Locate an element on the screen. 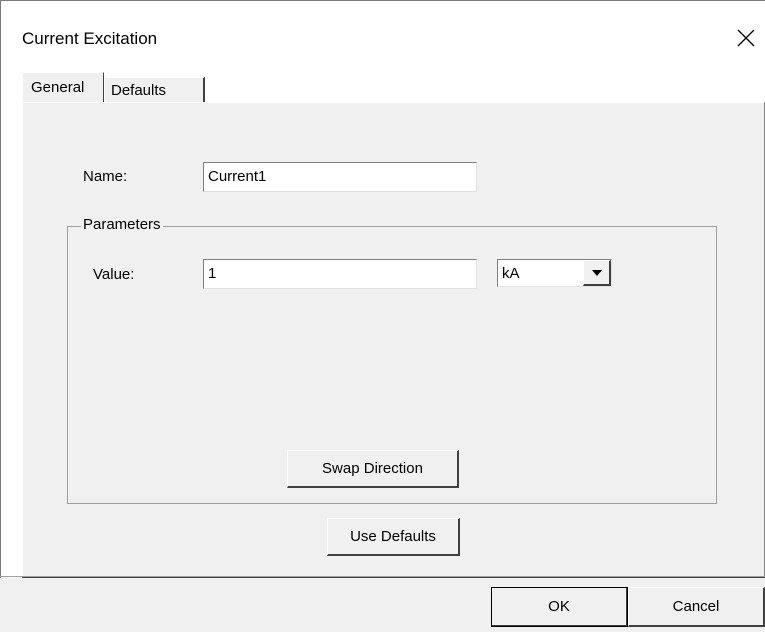 This screenshot has width=765, height=632. name-label: Name: is located at coordinates (105, 176).